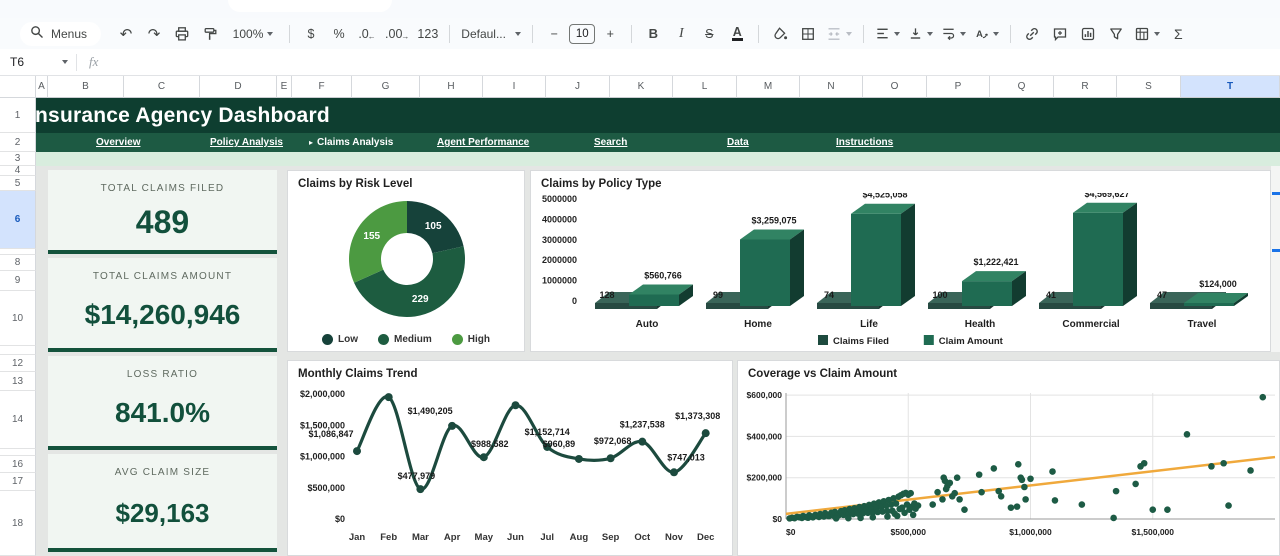 Image resolution: width=1280 pixels, height=556 pixels. What do you see at coordinates (18, 220) in the screenshot?
I see `row-header-6: 6` at bounding box center [18, 220].